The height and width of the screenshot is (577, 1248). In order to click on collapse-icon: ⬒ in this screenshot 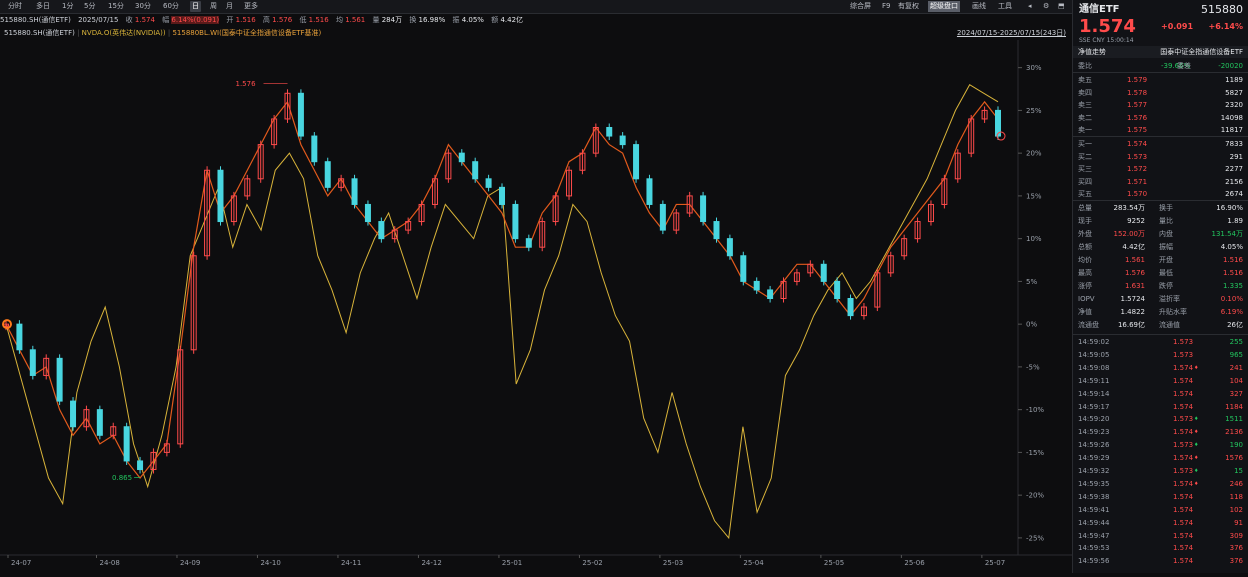, I will do `click(1061, 6)`.